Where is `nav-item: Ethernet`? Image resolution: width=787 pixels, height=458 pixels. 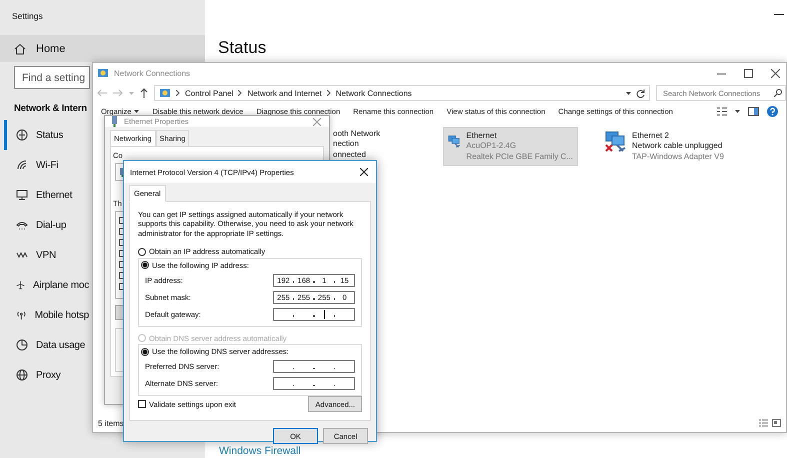 nav-item: Ethernet is located at coordinates (46, 195).